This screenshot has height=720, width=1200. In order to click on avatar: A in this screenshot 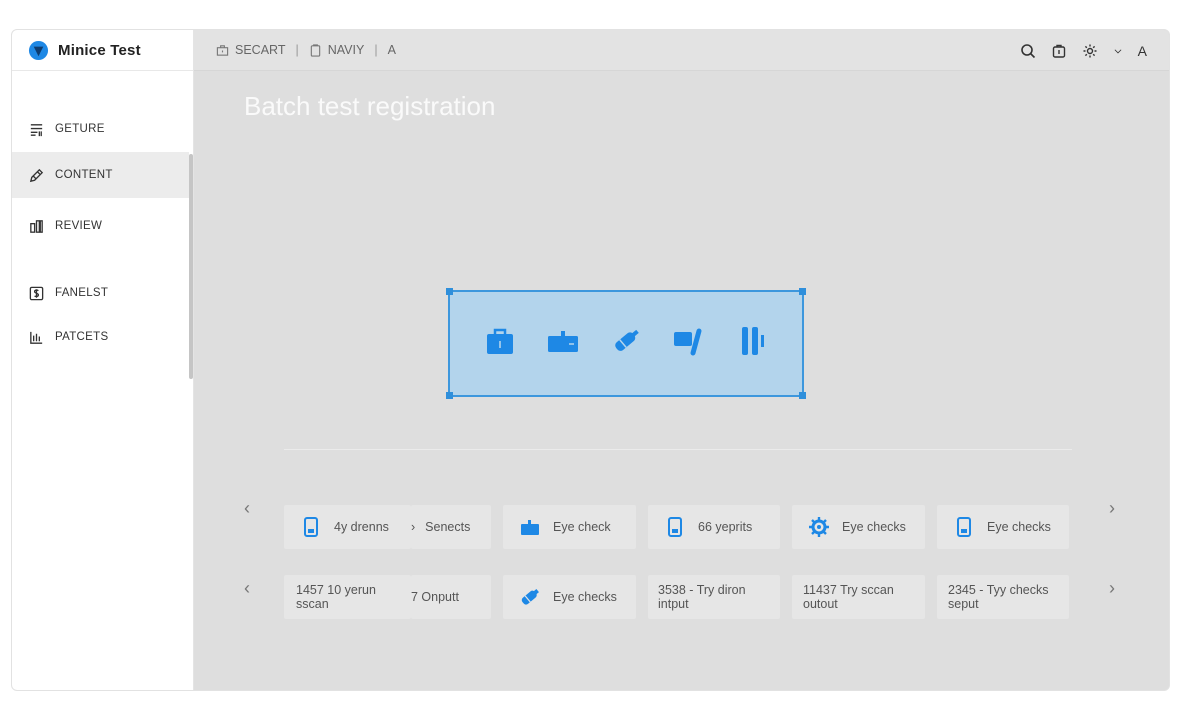, I will do `click(1142, 51)`.